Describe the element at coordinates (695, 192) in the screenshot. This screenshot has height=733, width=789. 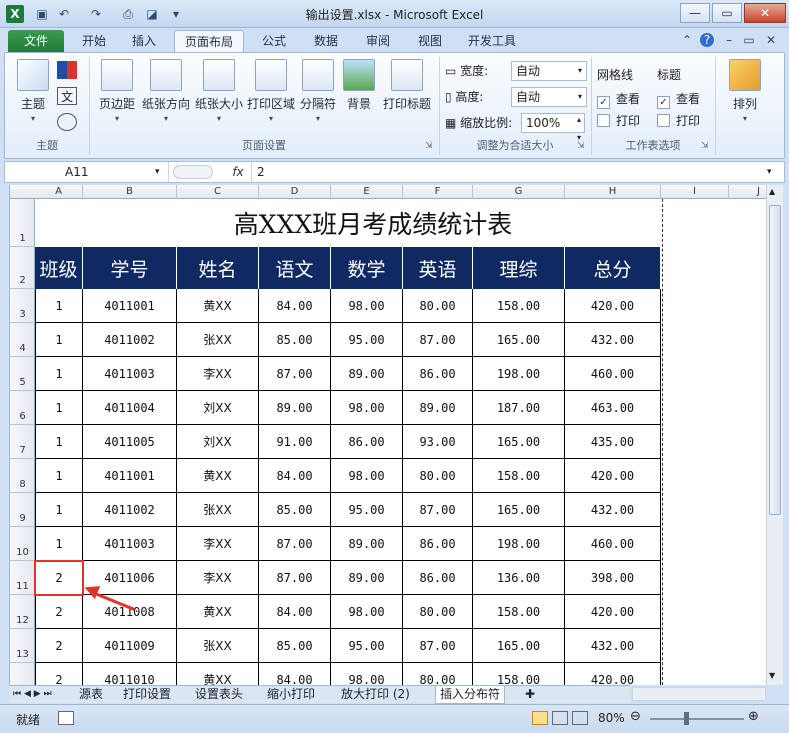
I see `column-header: I` at that location.